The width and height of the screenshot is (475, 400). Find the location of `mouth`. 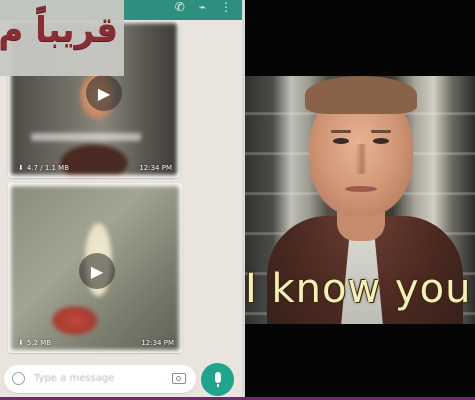

mouth is located at coordinates (361, 189).